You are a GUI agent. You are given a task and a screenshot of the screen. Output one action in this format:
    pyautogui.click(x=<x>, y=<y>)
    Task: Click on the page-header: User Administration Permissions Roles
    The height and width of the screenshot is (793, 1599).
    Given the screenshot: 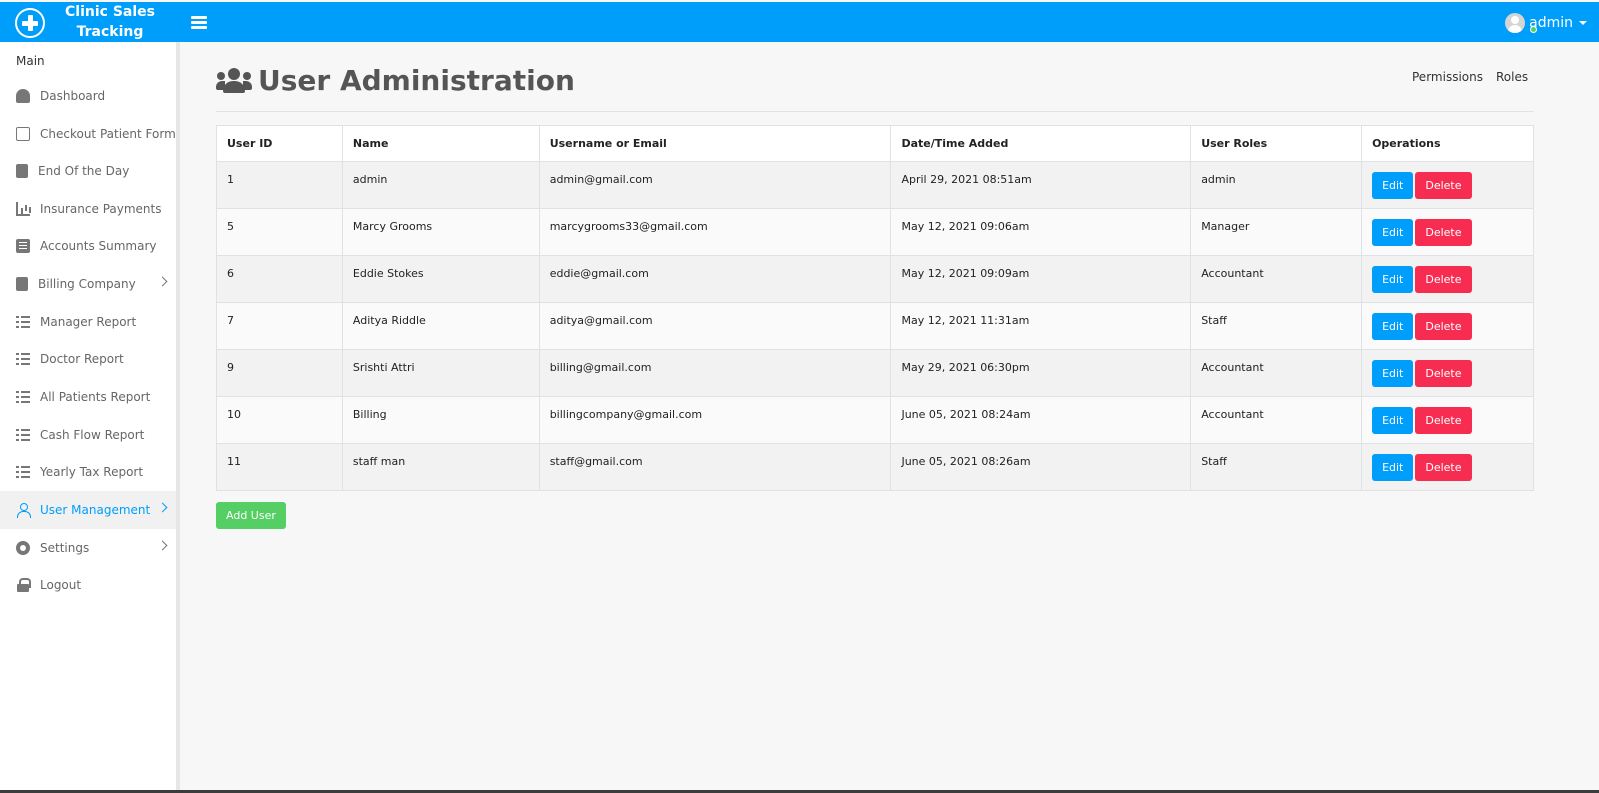 What is the action you would take?
    pyautogui.click(x=875, y=86)
    